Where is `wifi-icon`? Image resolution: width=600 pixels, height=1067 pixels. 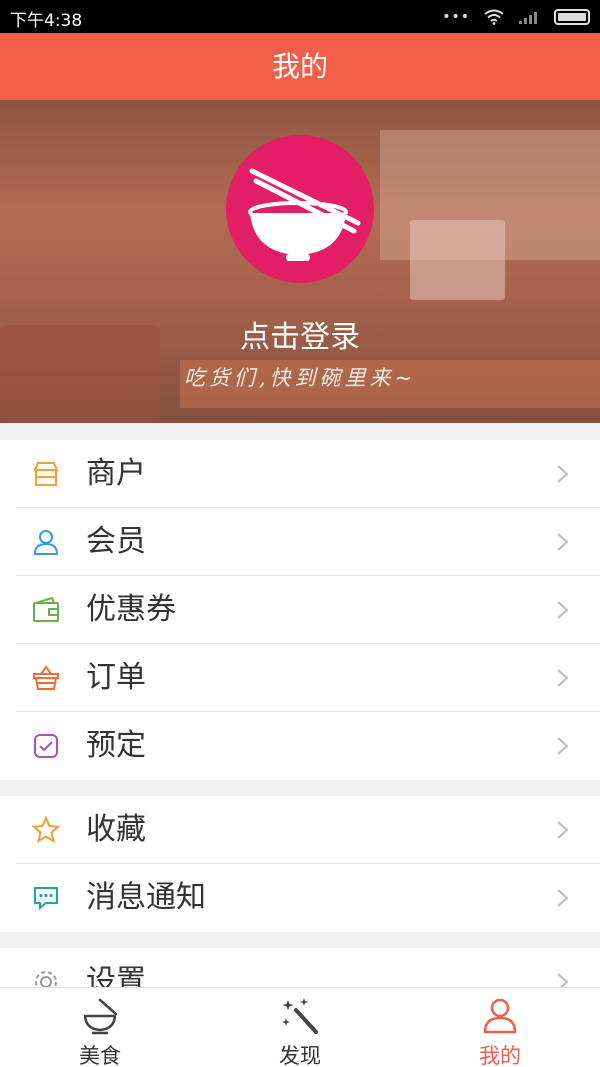 wifi-icon is located at coordinates (494, 17).